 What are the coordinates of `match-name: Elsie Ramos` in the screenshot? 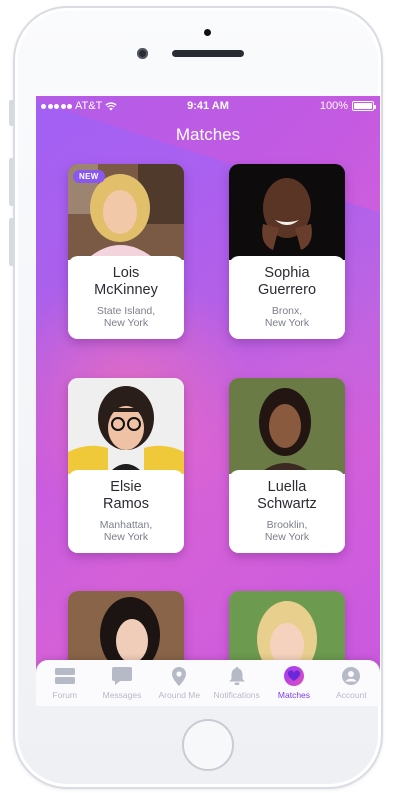 It's located at (126, 495).